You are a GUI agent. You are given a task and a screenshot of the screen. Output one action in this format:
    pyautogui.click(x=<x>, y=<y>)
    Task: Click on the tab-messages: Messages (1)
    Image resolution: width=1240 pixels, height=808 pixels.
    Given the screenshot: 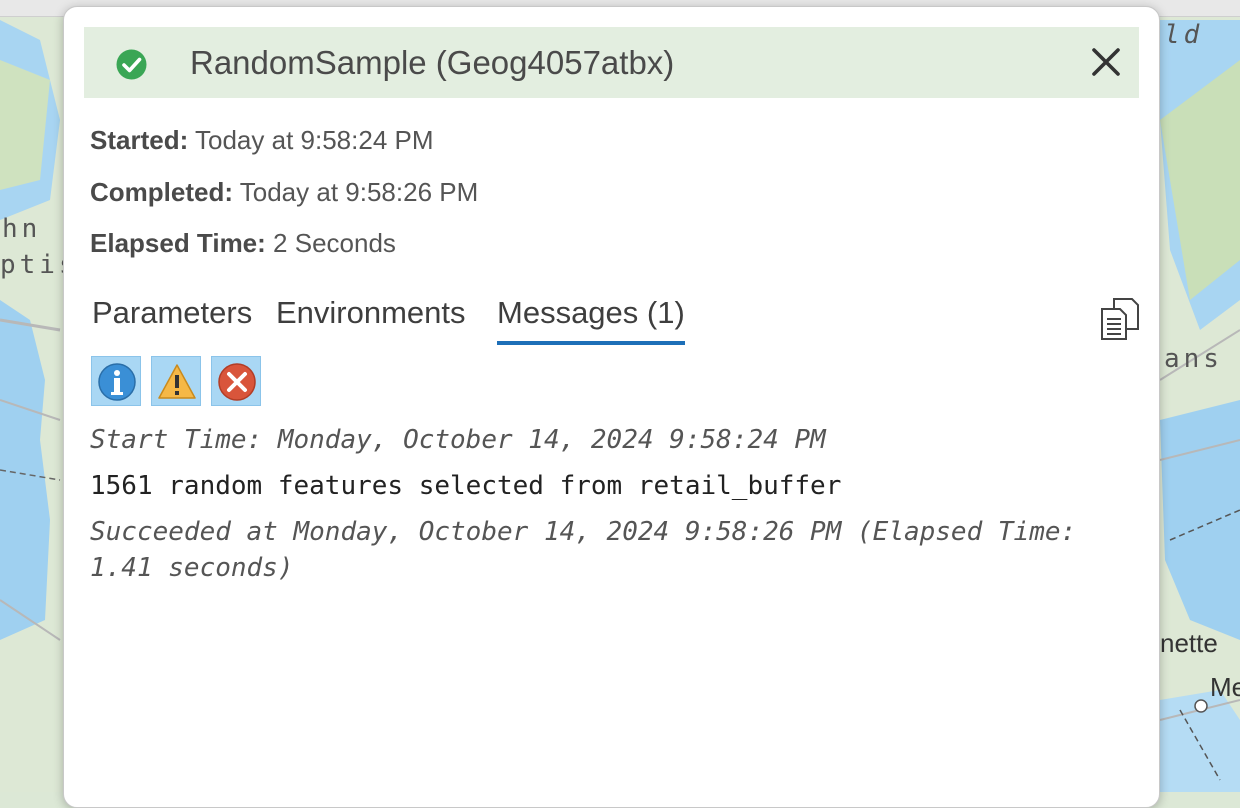 What is the action you would take?
    pyautogui.click(x=591, y=320)
    